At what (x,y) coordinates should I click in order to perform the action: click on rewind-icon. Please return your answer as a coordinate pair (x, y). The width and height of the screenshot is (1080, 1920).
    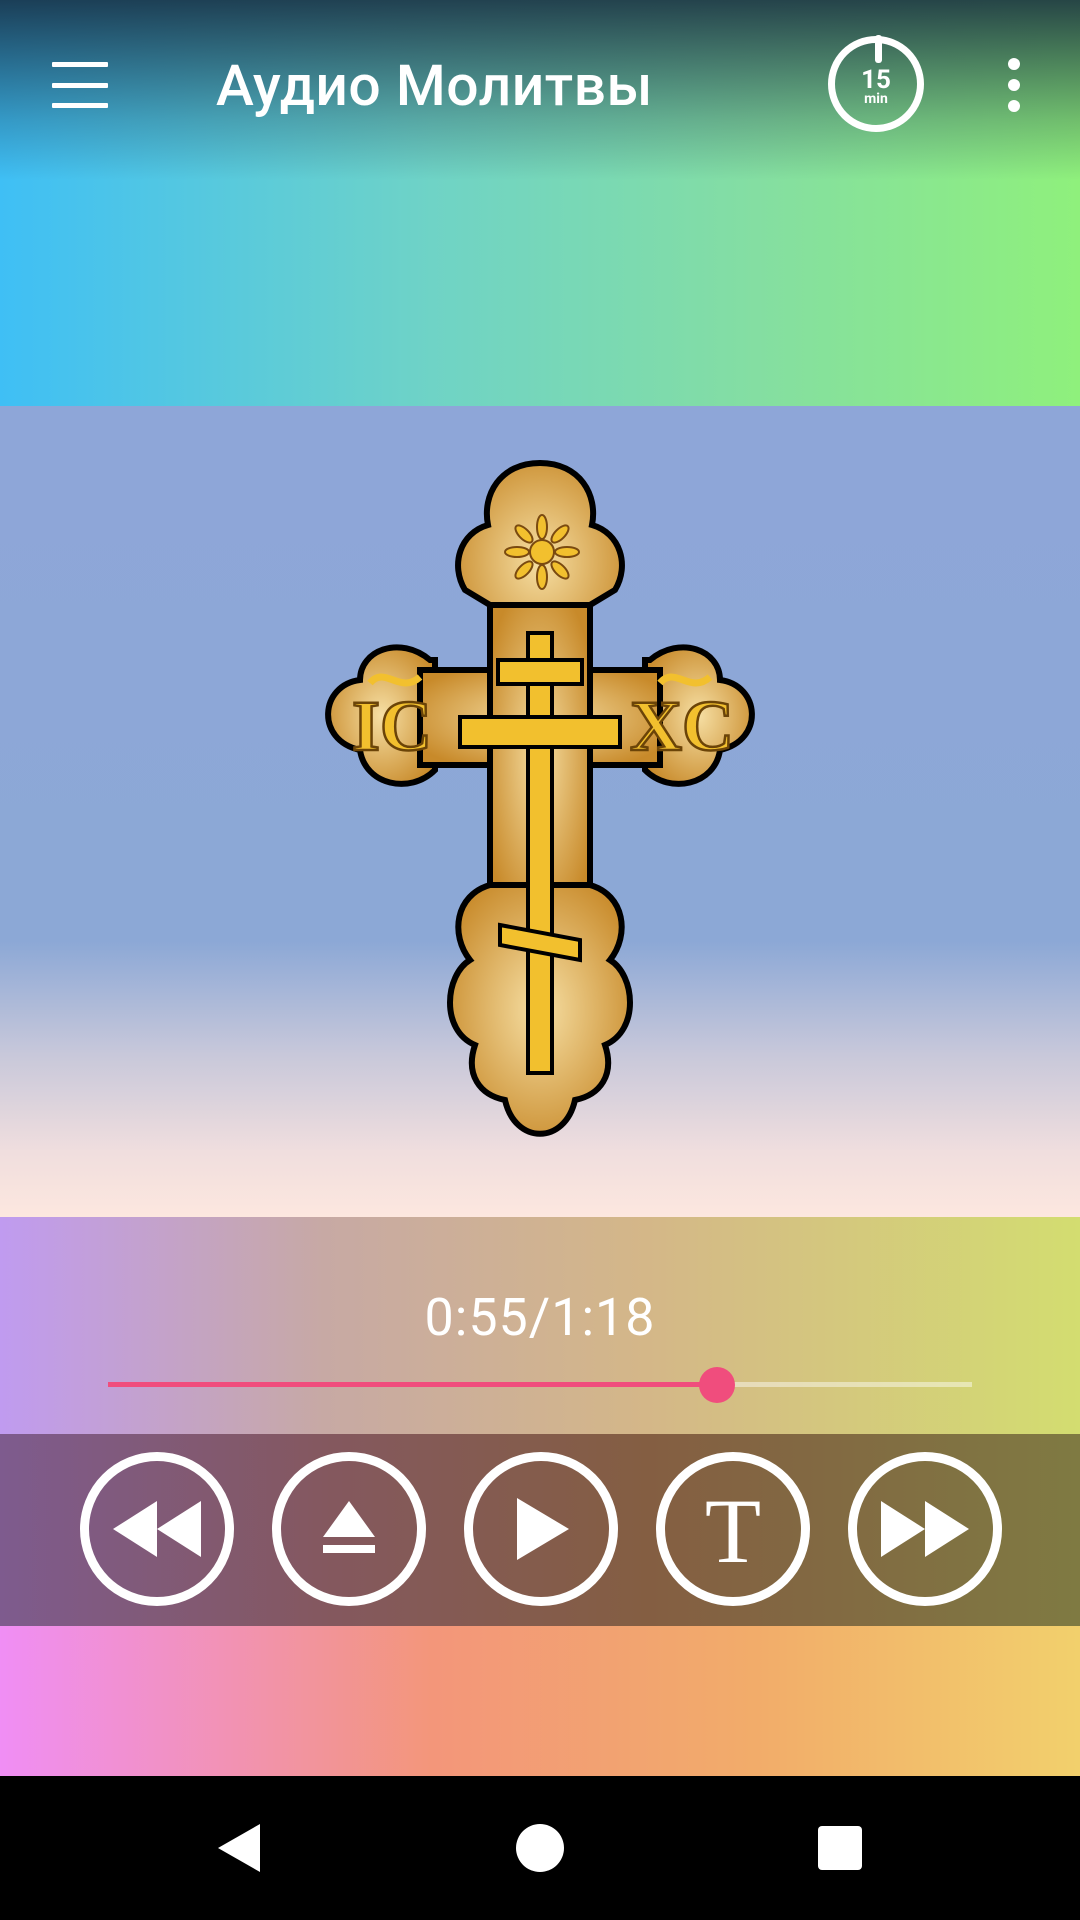
    Looking at the image, I should click on (157, 1529).